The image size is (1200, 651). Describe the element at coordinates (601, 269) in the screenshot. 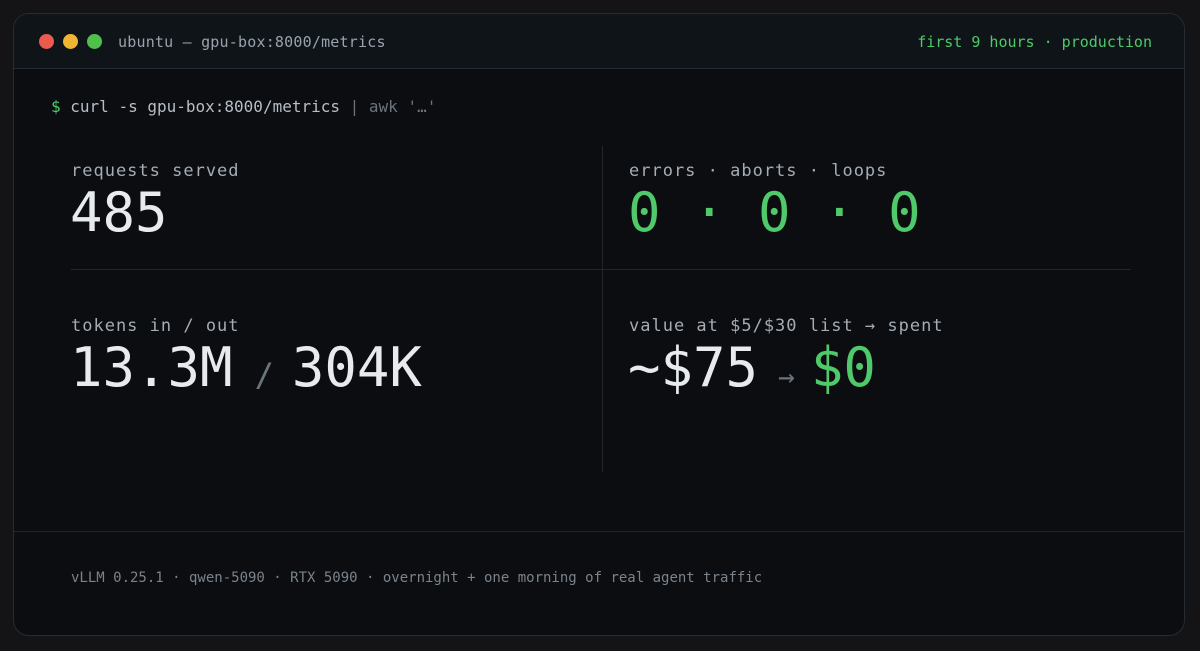

I see `horizontal-divider` at that location.